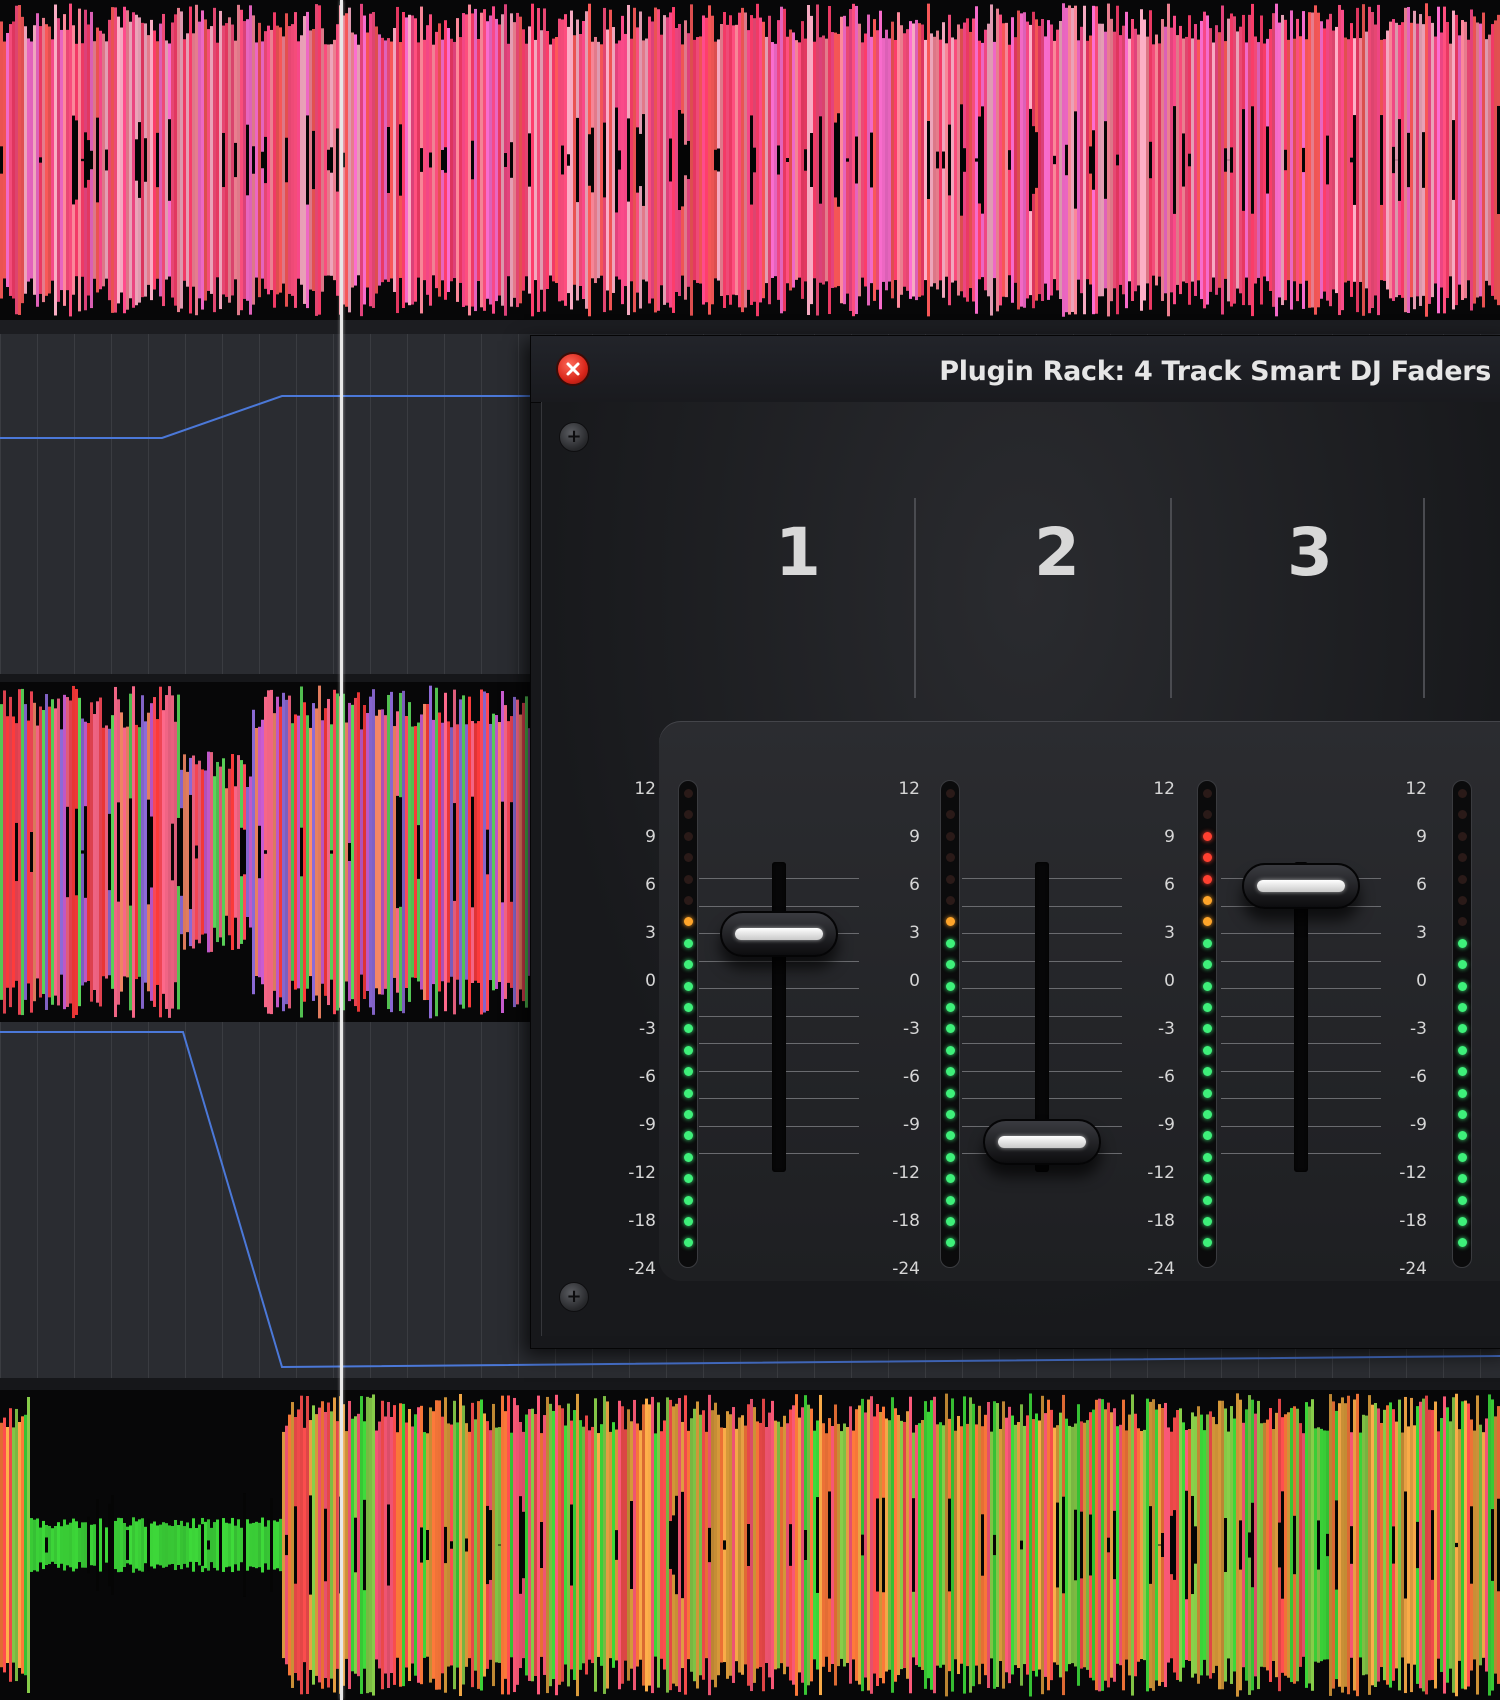 Image resolution: width=1500 pixels, height=1700 pixels. What do you see at coordinates (906, 1173) in the screenshot?
I see `db-scale-label: -12` at bounding box center [906, 1173].